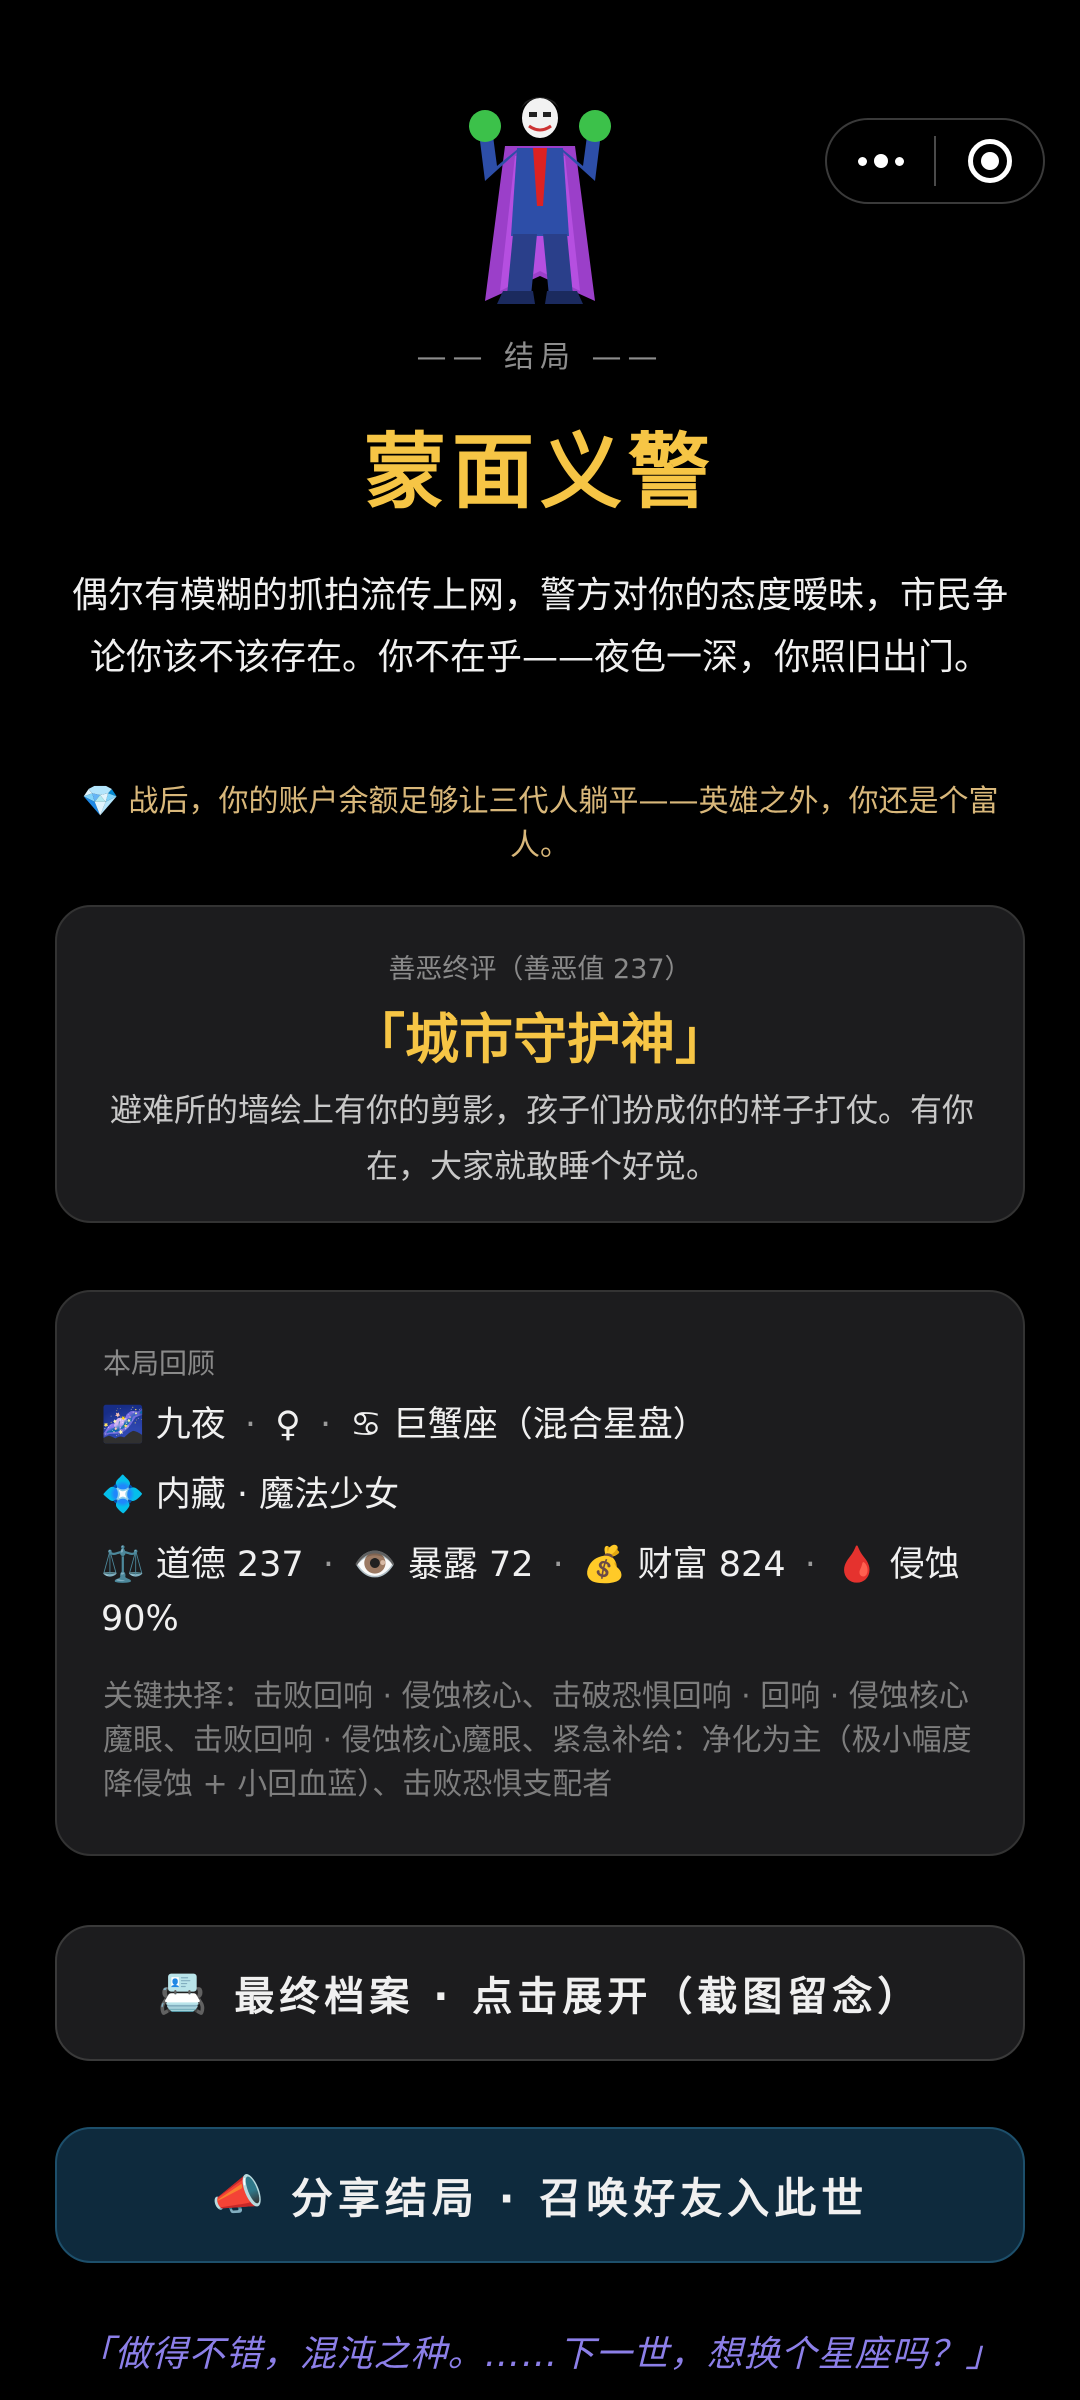  What do you see at coordinates (857, 1565) in the screenshot?
I see `blood-drop-icon: 🩸` at bounding box center [857, 1565].